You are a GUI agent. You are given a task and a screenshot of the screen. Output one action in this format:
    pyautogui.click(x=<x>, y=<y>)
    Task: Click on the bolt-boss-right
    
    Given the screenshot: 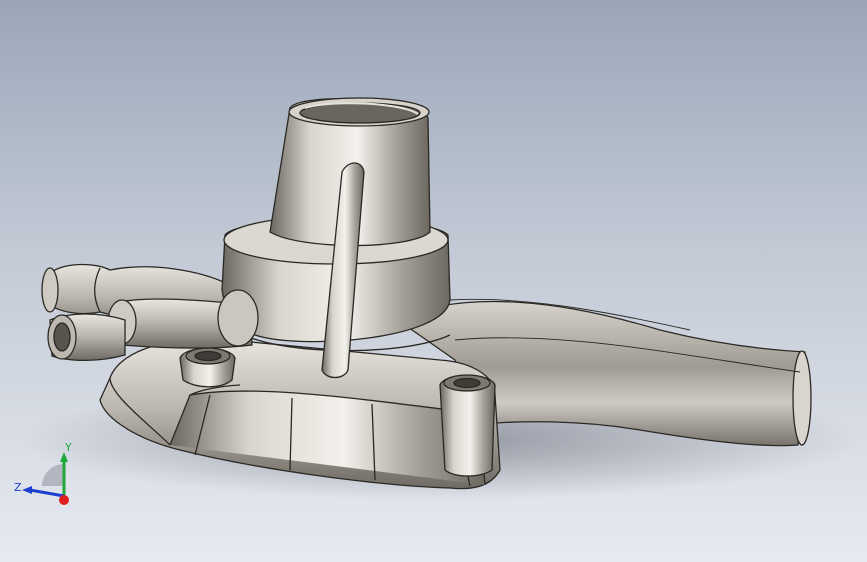 What is the action you would take?
    pyautogui.click(x=467, y=425)
    